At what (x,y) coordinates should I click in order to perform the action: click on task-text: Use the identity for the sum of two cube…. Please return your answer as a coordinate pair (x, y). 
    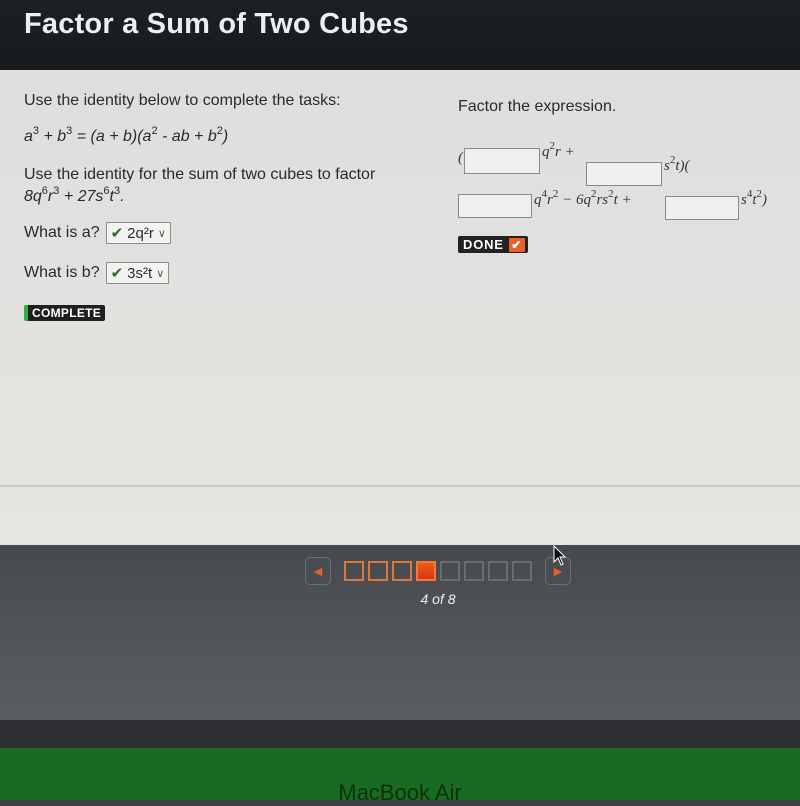
    Looking at the image, I should click on (200, 174).